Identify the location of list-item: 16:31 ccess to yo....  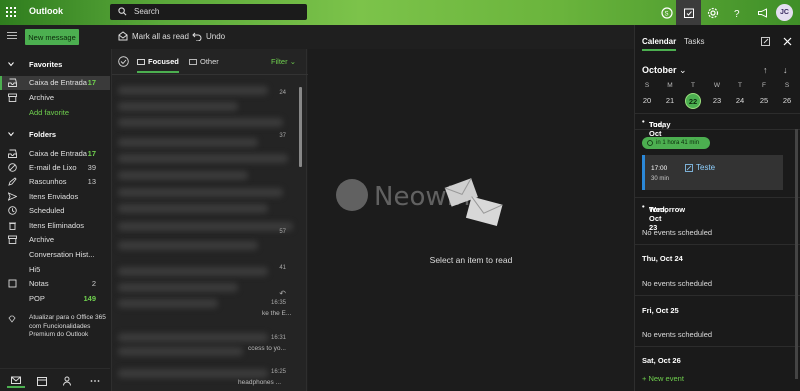
(207, 344).